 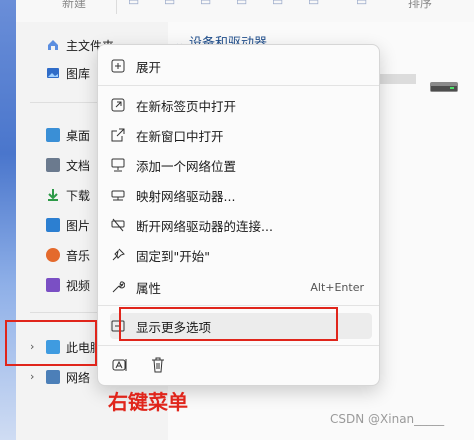 I want to click on delete-toolbar-icon: ▭, so click(x=313, y=4).